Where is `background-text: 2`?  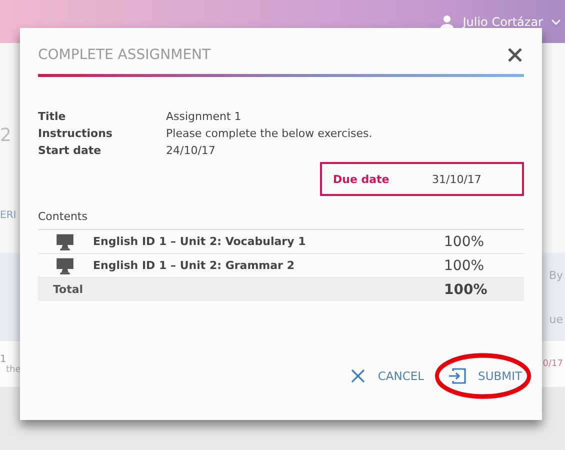
background-text: 2 is located at coordinates (6, 135).